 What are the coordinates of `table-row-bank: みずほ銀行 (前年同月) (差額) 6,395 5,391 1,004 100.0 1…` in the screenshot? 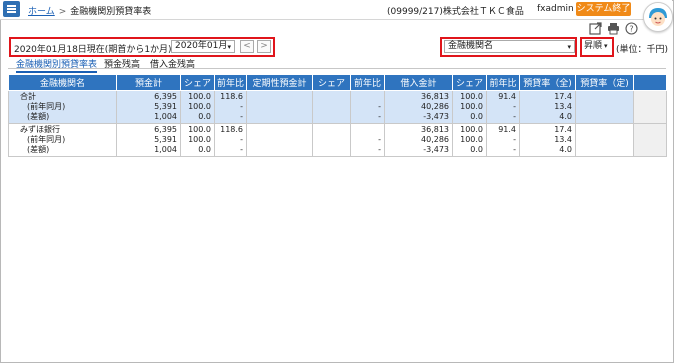 It's located at (338, 140).